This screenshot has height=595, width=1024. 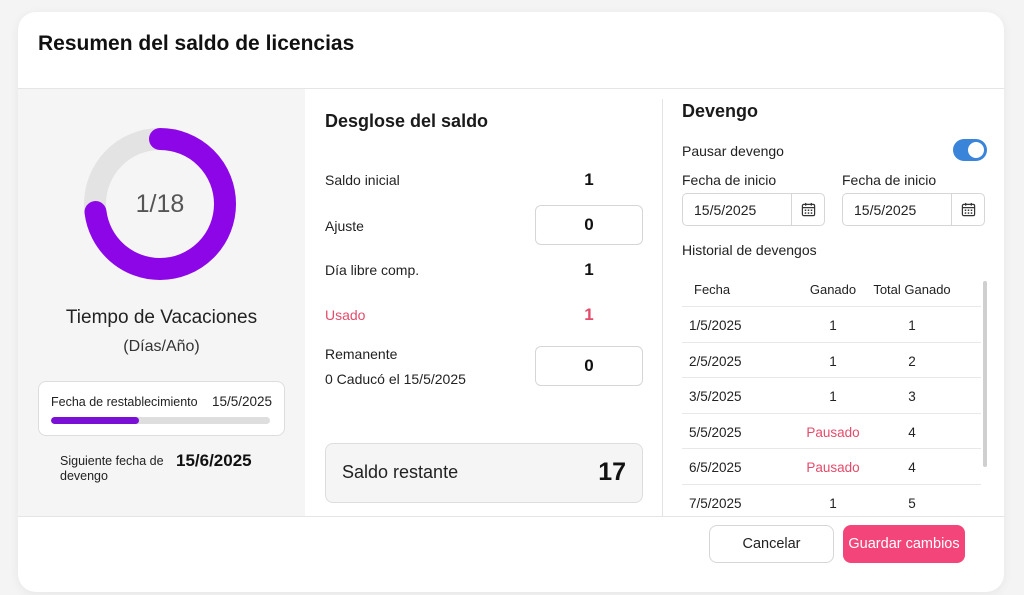 I want to click on pause-accrual-toggle, so click(x=970, y=150).